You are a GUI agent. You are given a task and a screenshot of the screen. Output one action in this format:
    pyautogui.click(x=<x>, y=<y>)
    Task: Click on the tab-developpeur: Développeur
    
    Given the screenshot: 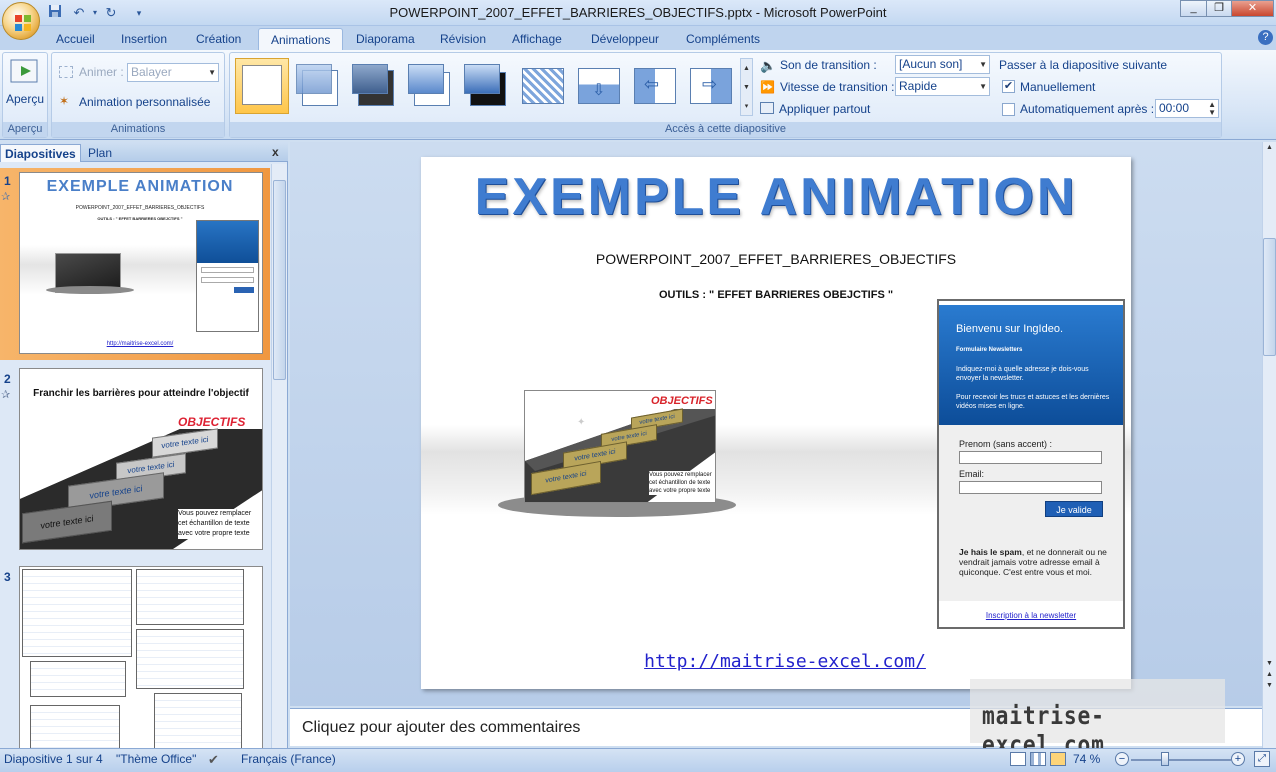 What is the action you would take?
    pyautogui.click(x=625, y=39)
    